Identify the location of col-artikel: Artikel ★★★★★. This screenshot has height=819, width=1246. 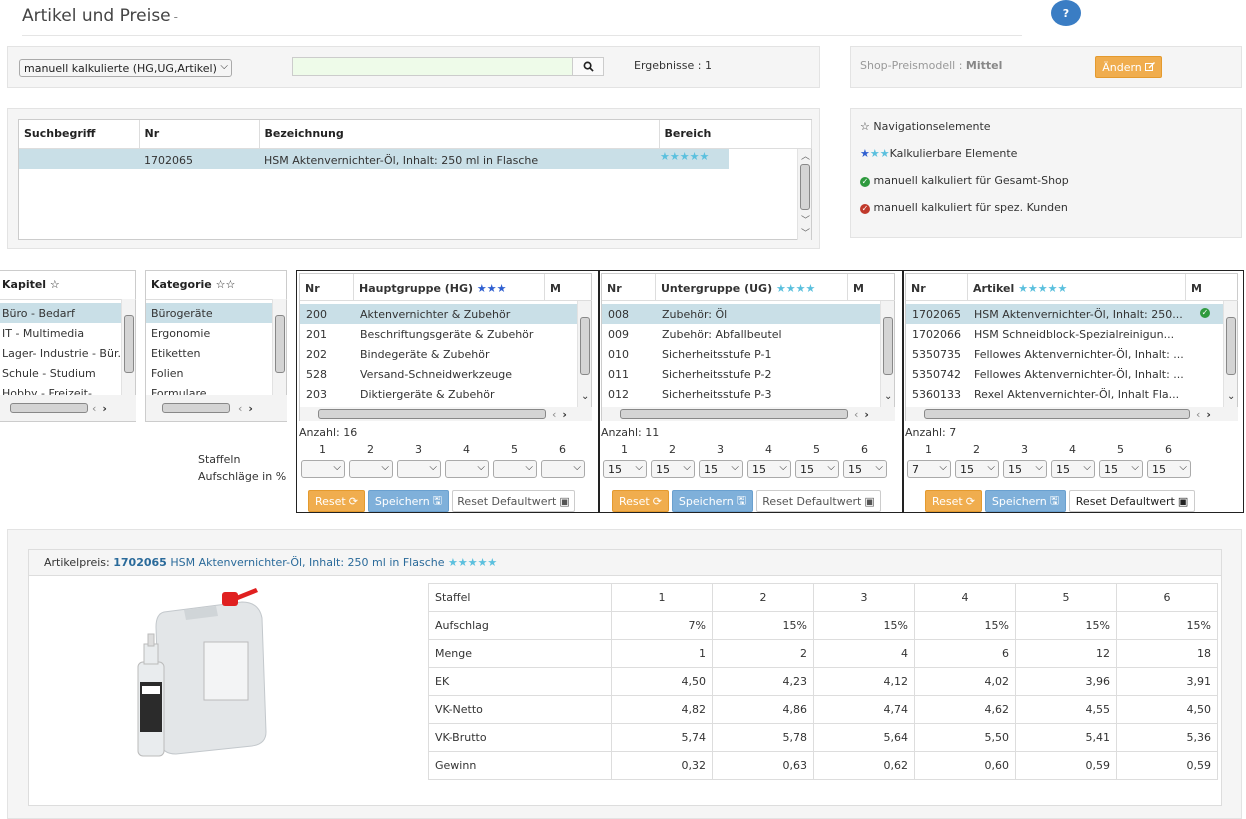
(1077, 287).